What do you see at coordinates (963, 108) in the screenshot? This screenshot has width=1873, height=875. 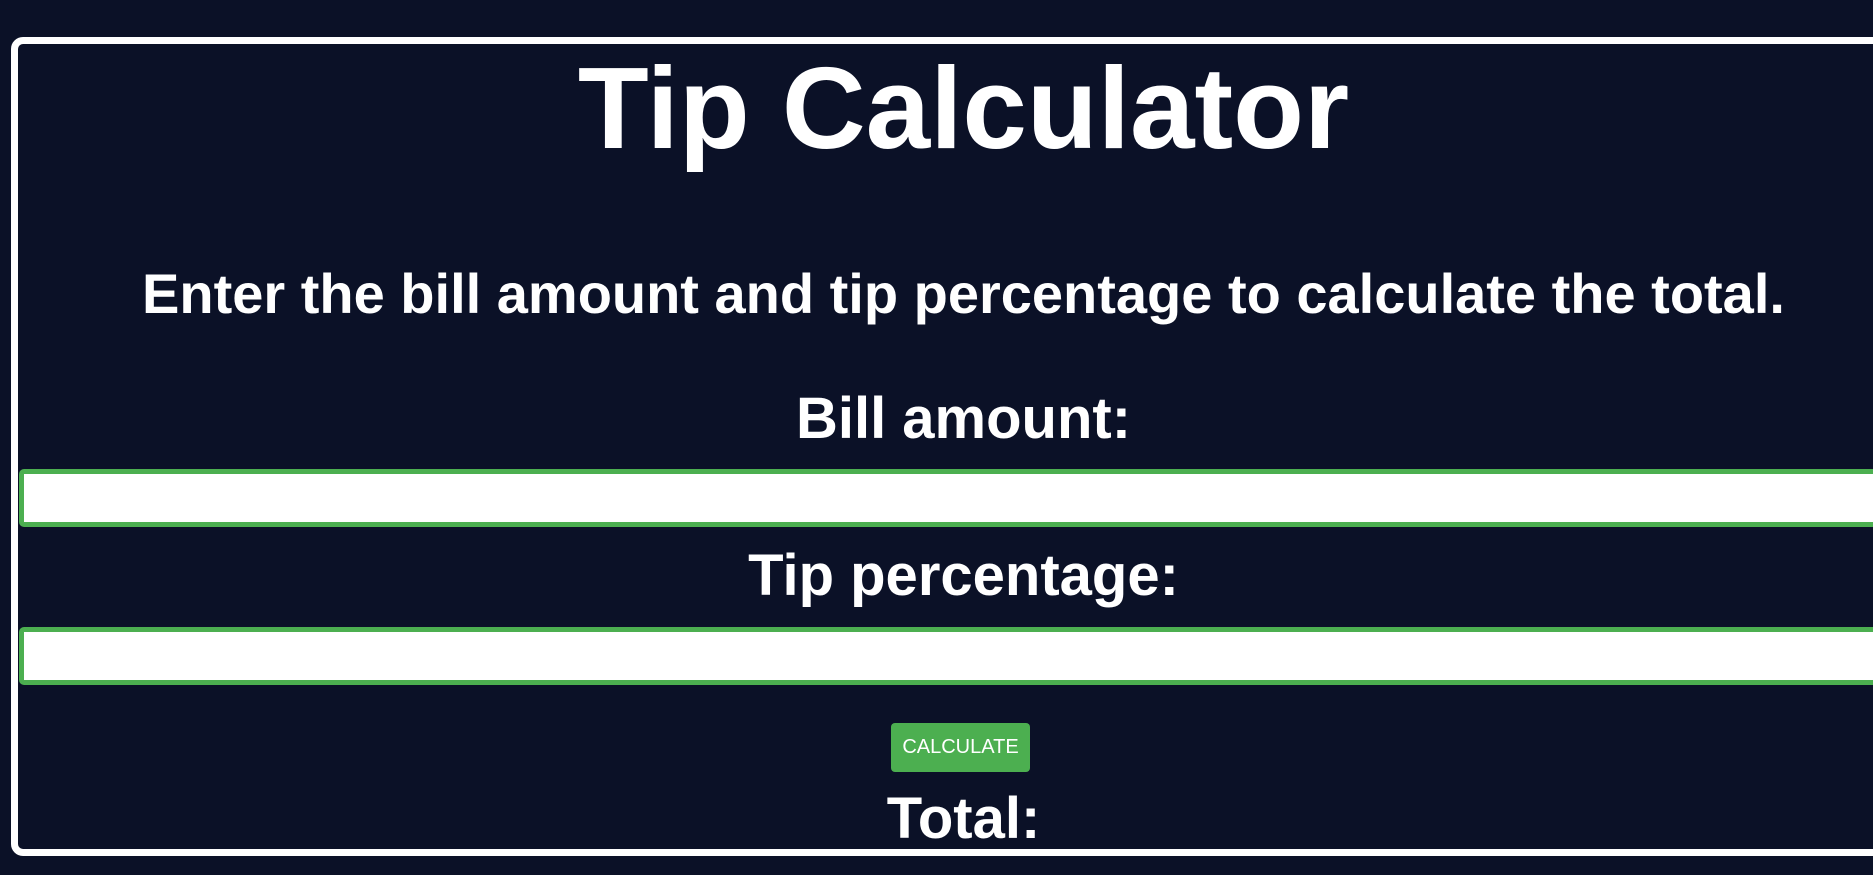 I see `page-title: Tip Calculator` at bounding box center [963, 108].